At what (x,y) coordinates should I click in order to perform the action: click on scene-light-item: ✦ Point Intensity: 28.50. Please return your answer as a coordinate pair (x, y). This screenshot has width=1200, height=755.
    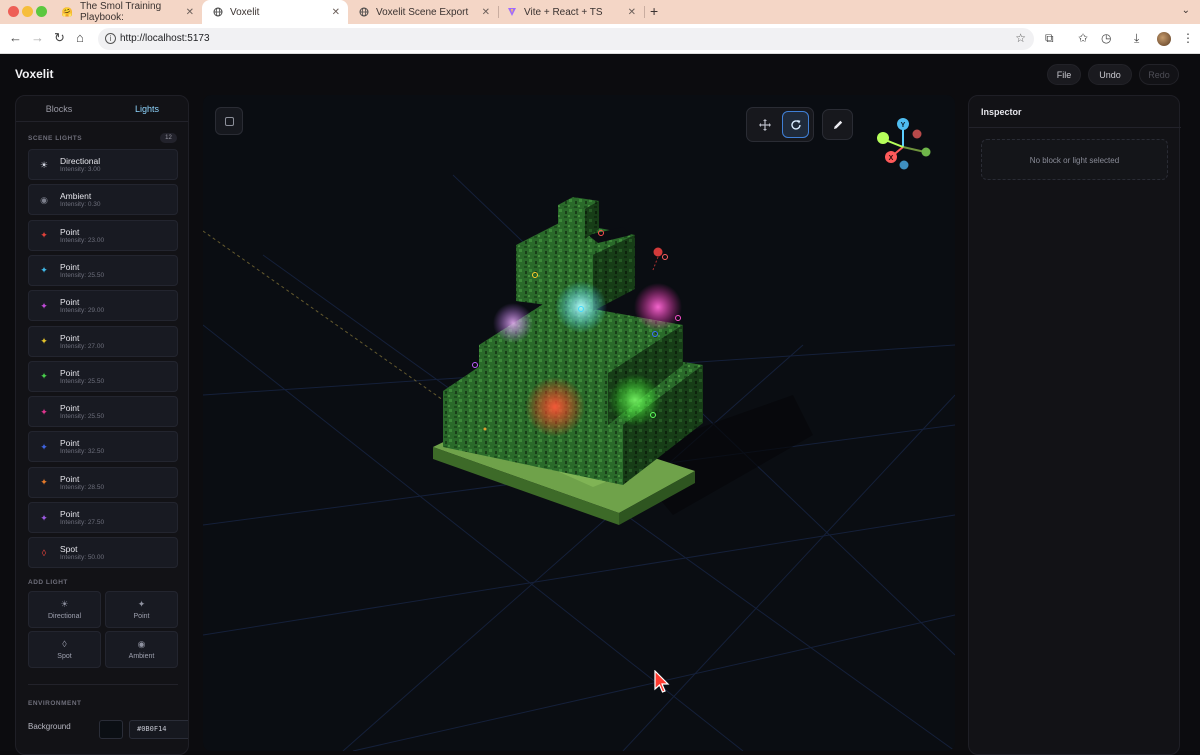
    Looking at the image, I should click on (103, 482).